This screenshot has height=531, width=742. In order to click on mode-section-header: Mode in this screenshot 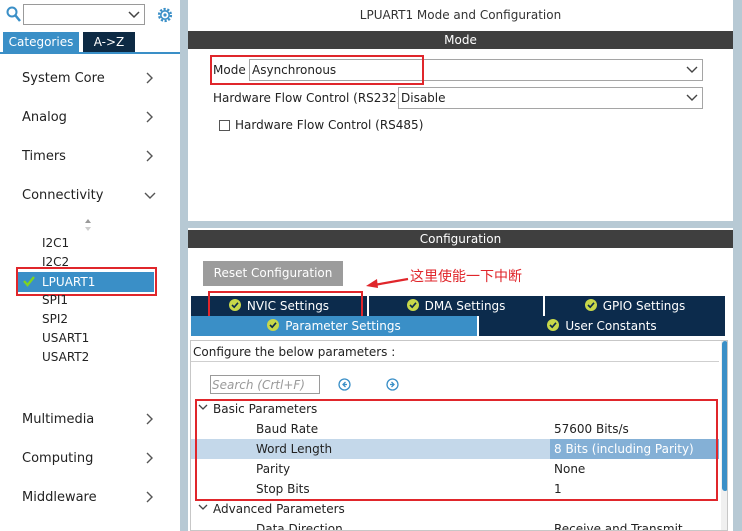, I will do `click(460, 40)`.